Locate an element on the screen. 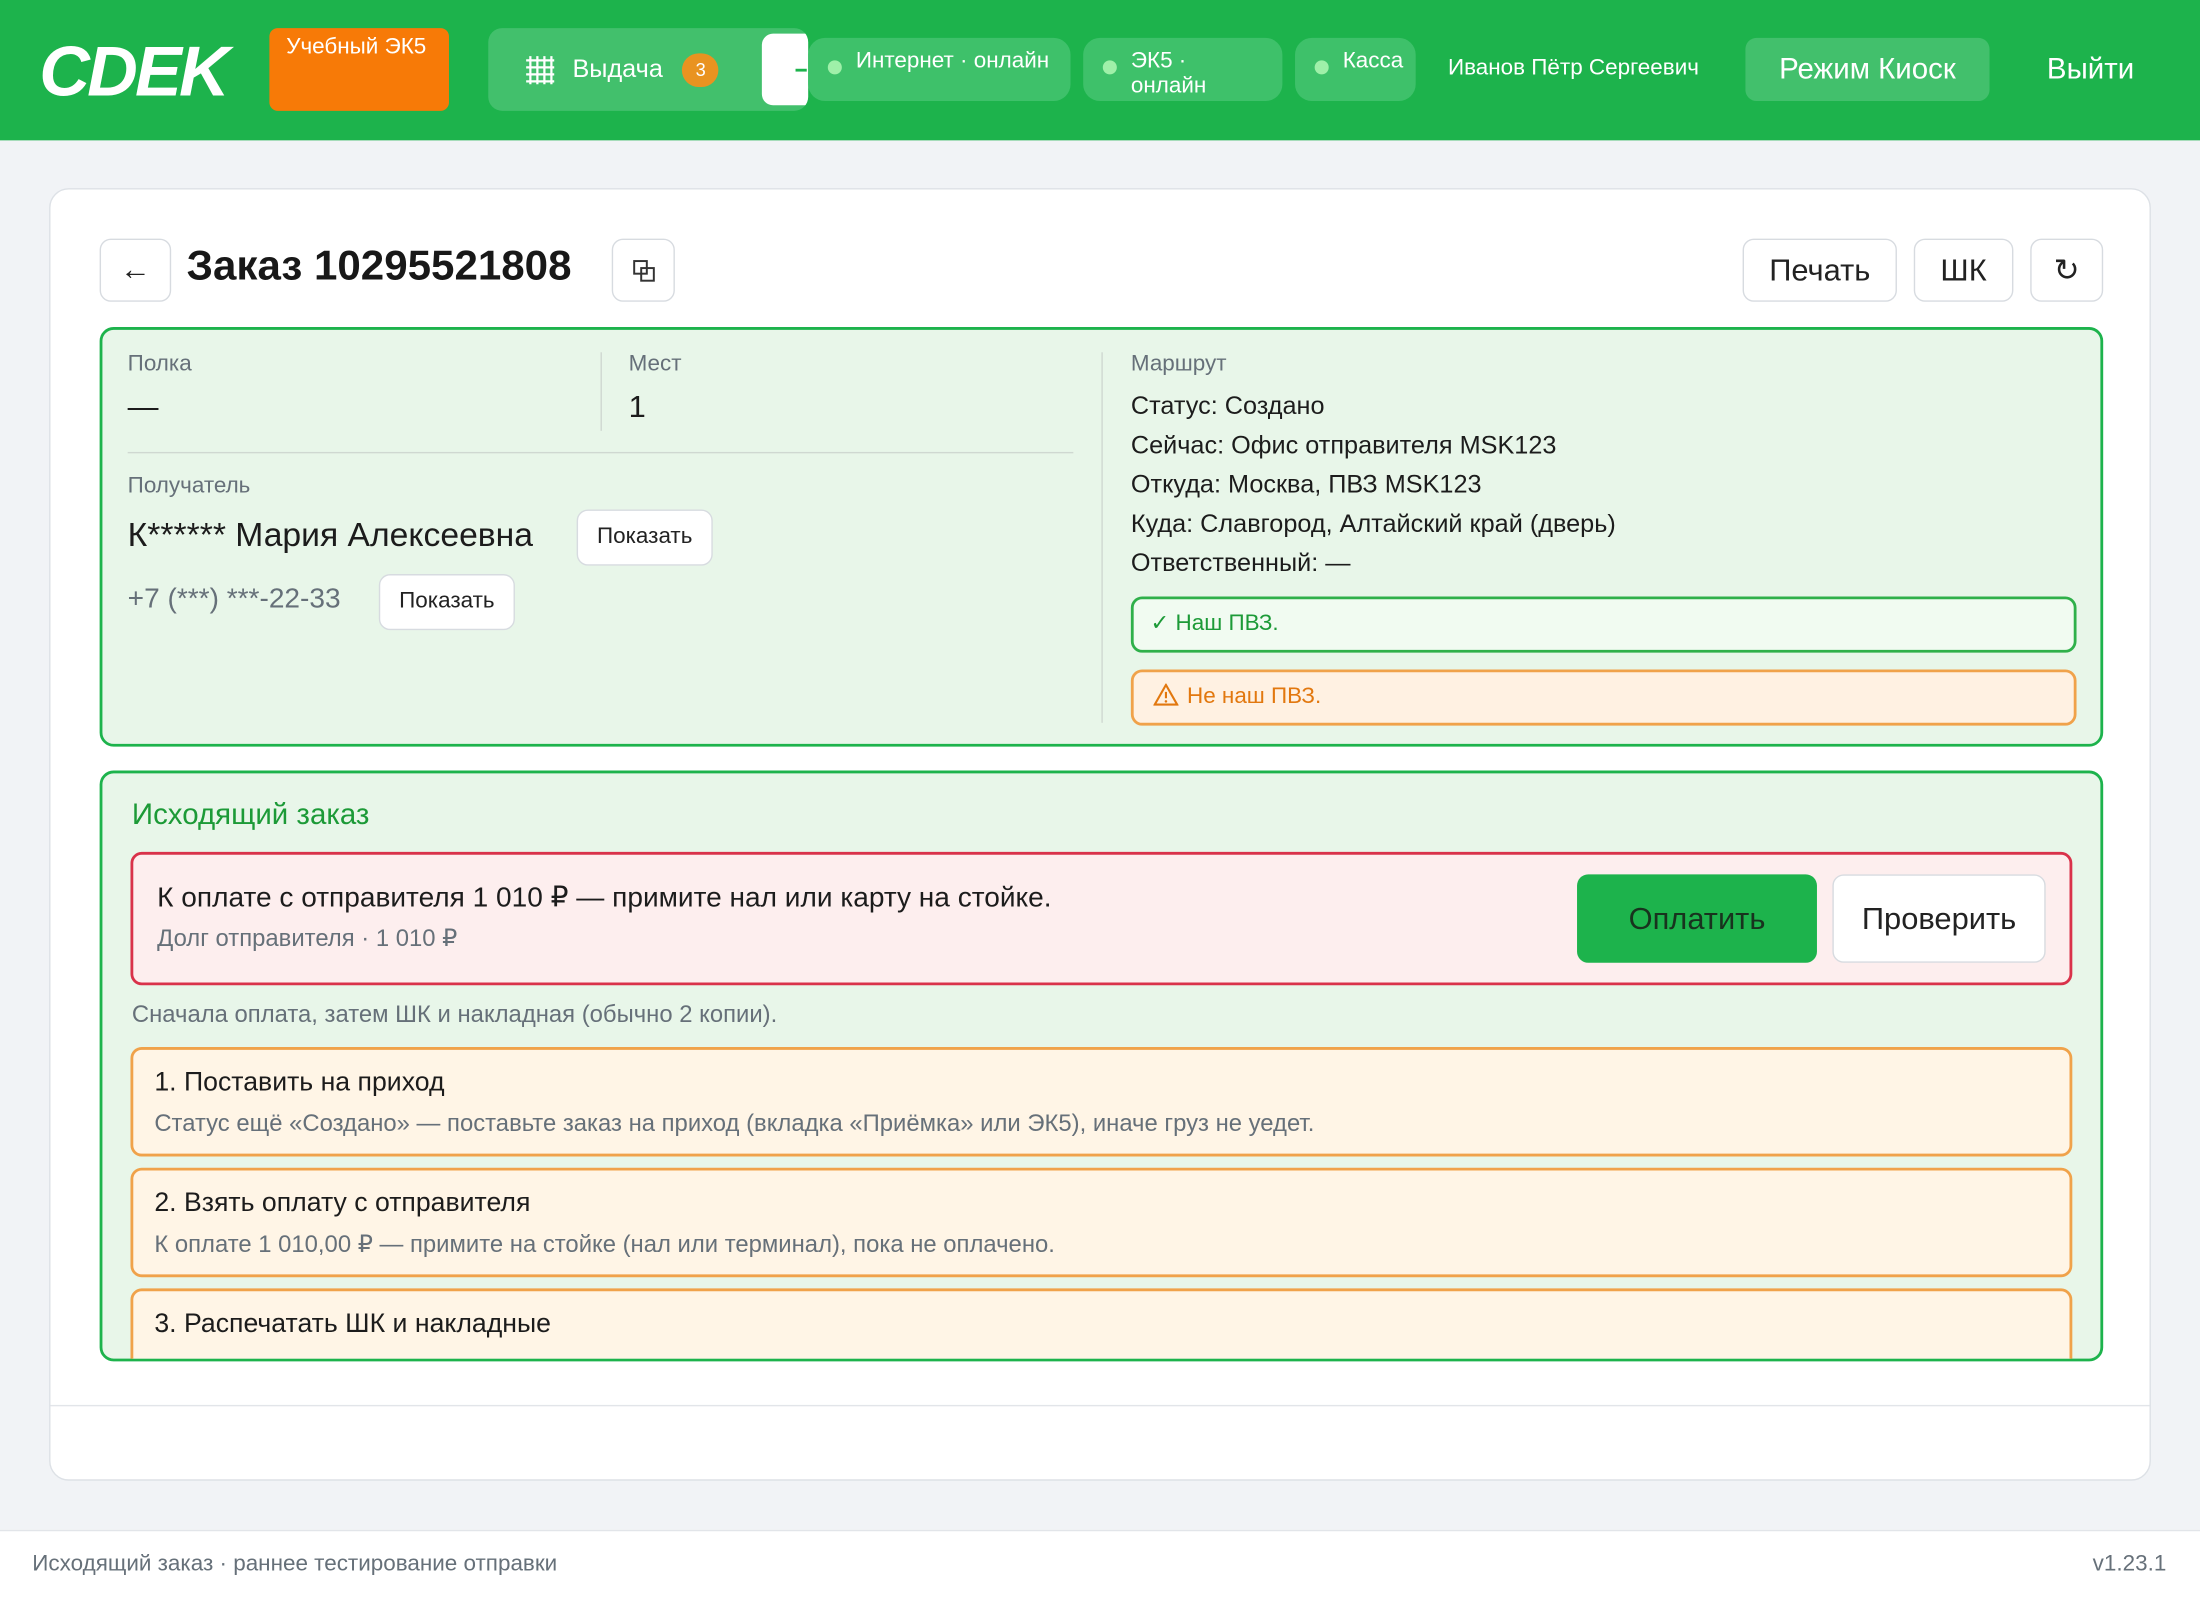 The height and width of the screenshot is (1600, 2200). step-title: 3. Распечатать ШК и накладные is located at coordinates (353, 1324).